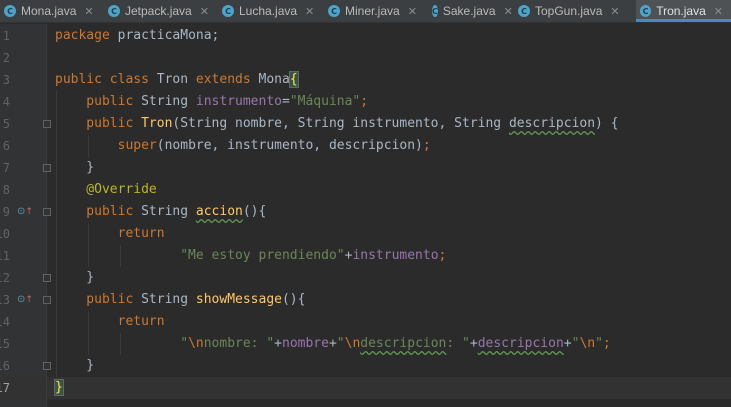  What do you see at coordinates (268, 11) in the screenshot?
I see `tab-label: Lucha.java` at bounding box center [268, 11].